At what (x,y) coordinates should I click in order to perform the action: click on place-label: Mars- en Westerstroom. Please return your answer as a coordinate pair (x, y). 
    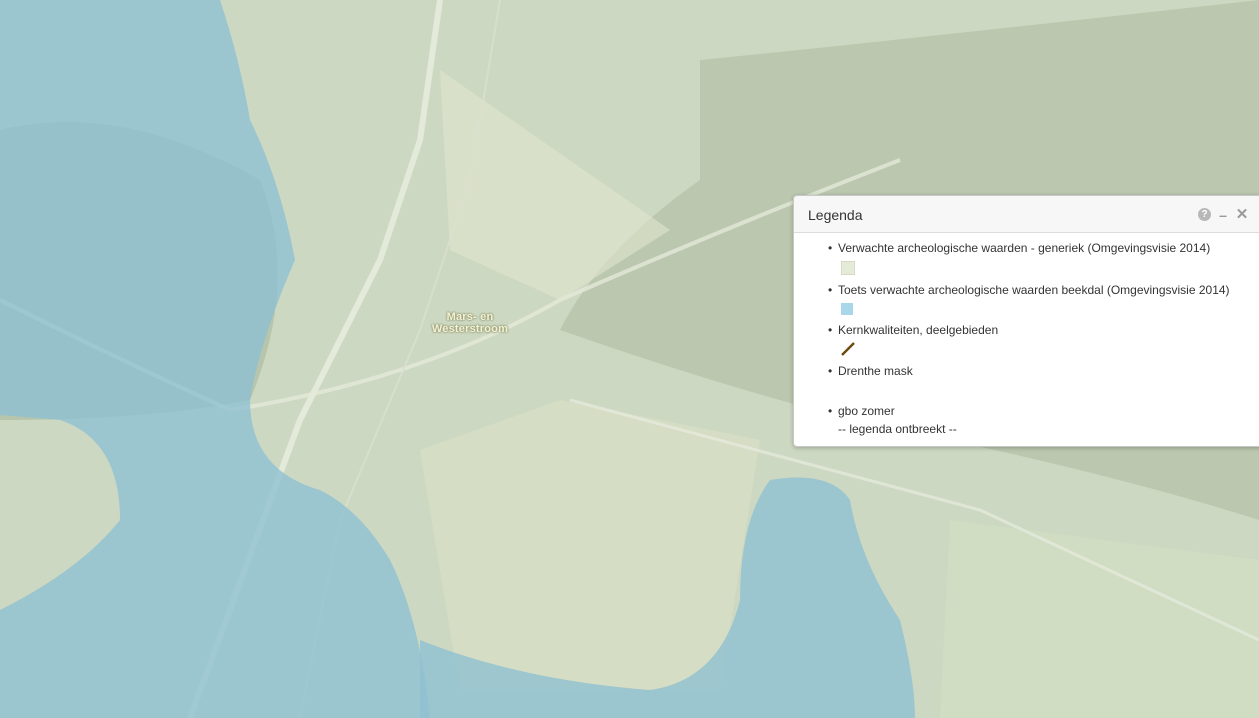
    Looking at the image, I should click on (470, 323).